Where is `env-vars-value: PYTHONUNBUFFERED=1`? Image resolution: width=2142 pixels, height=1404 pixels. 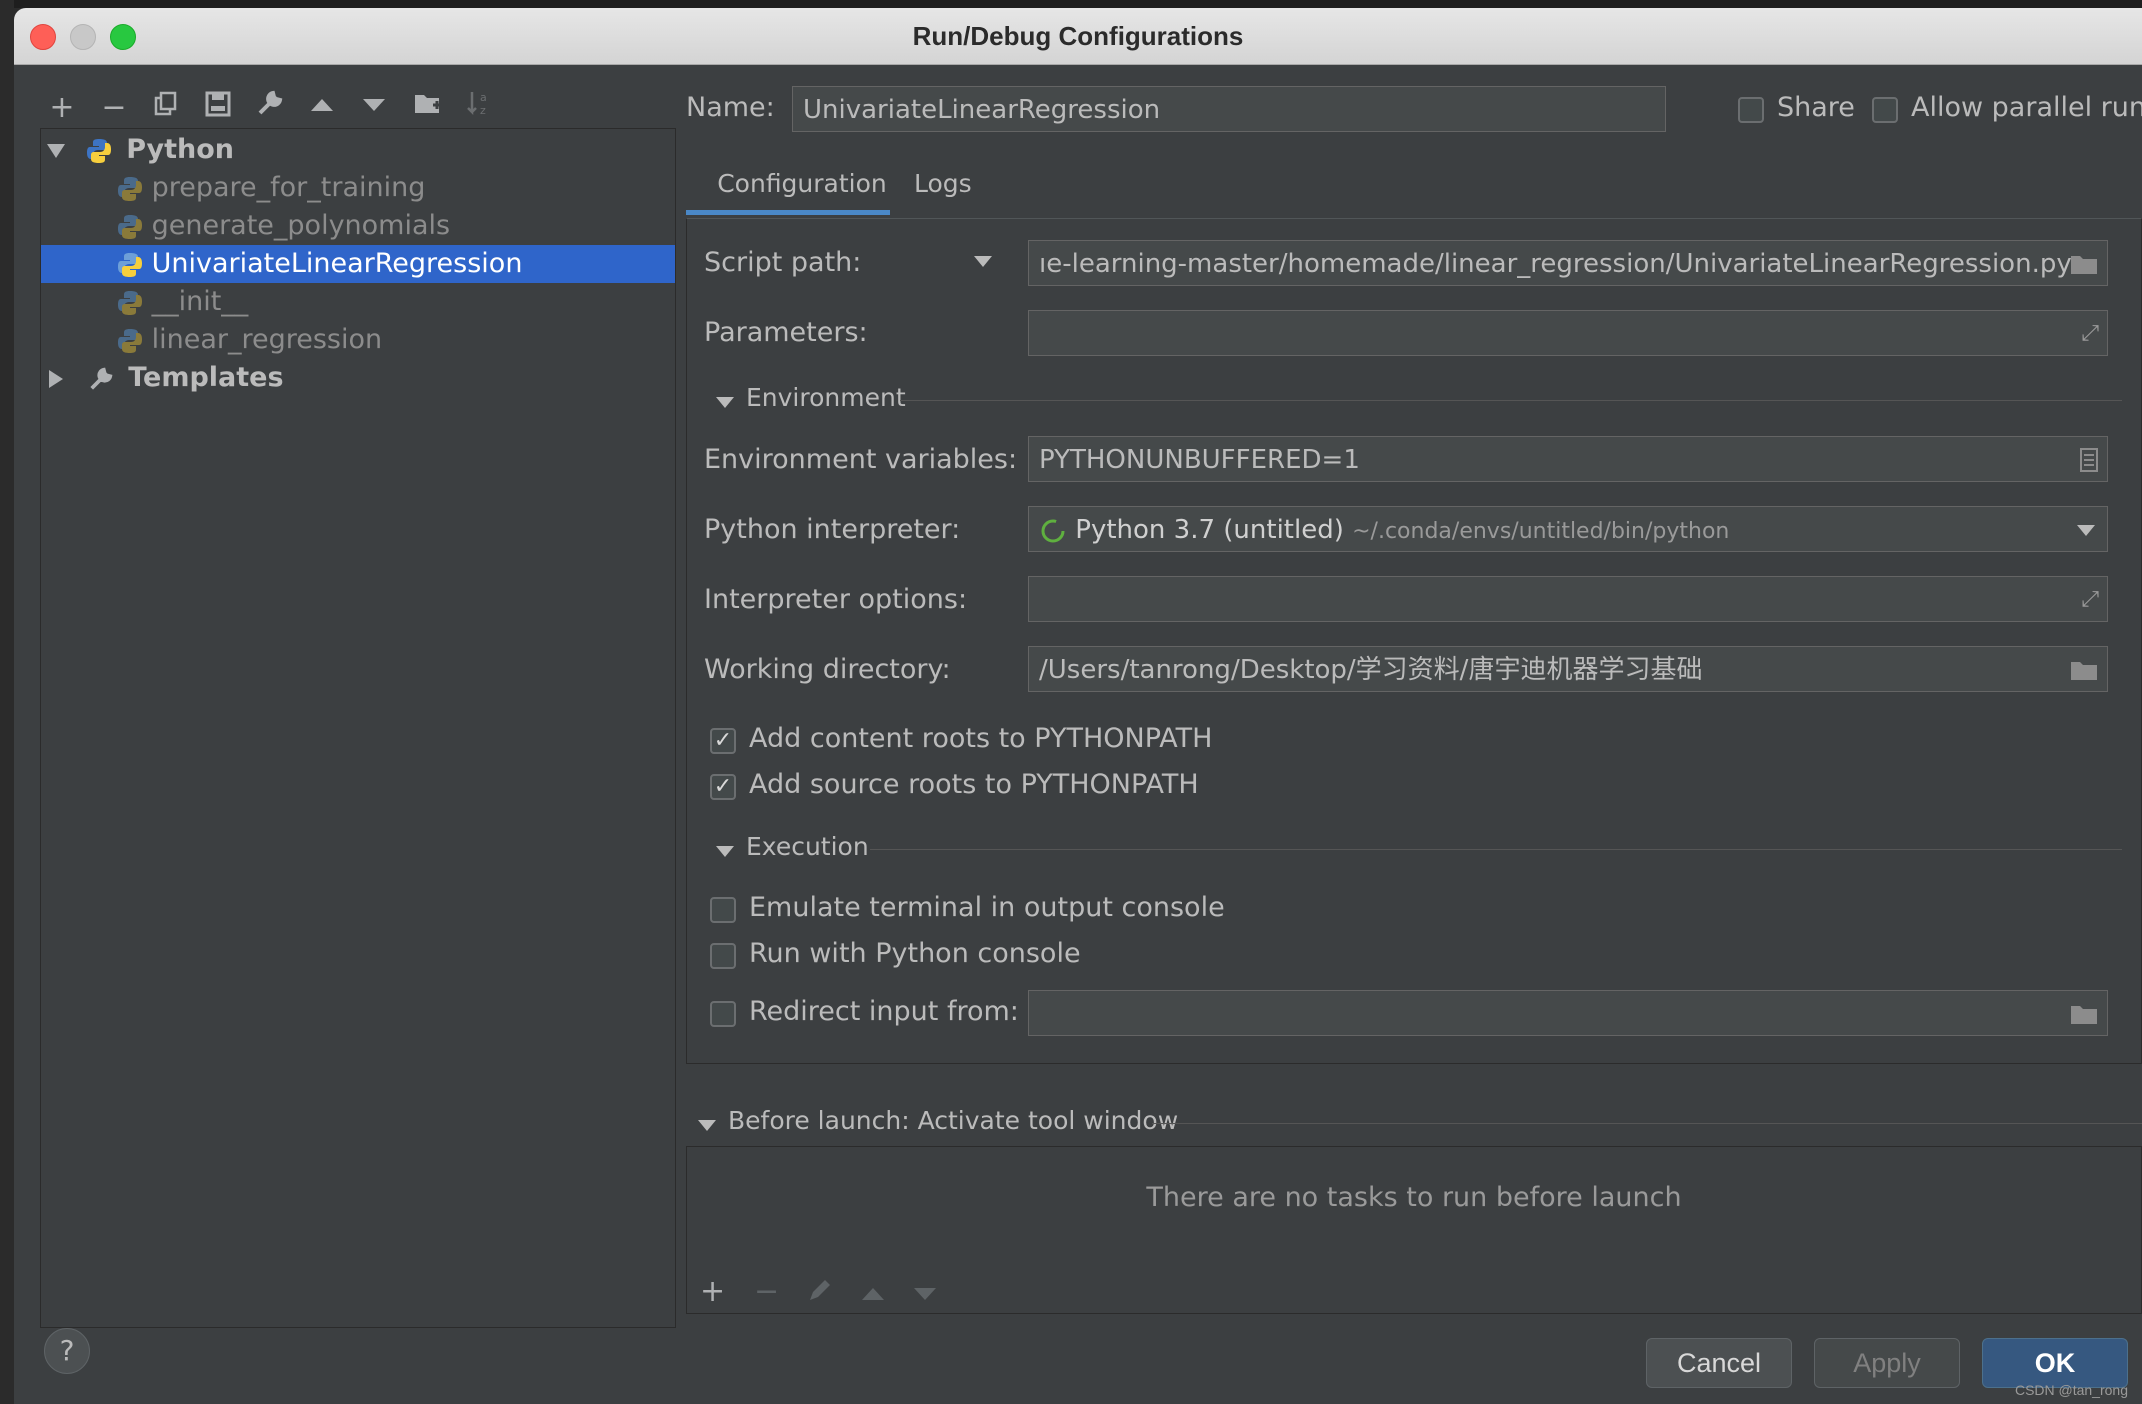
env-vars-value: PYTHONUNBUFFERED=1 is located at coordinates (1199, 460).